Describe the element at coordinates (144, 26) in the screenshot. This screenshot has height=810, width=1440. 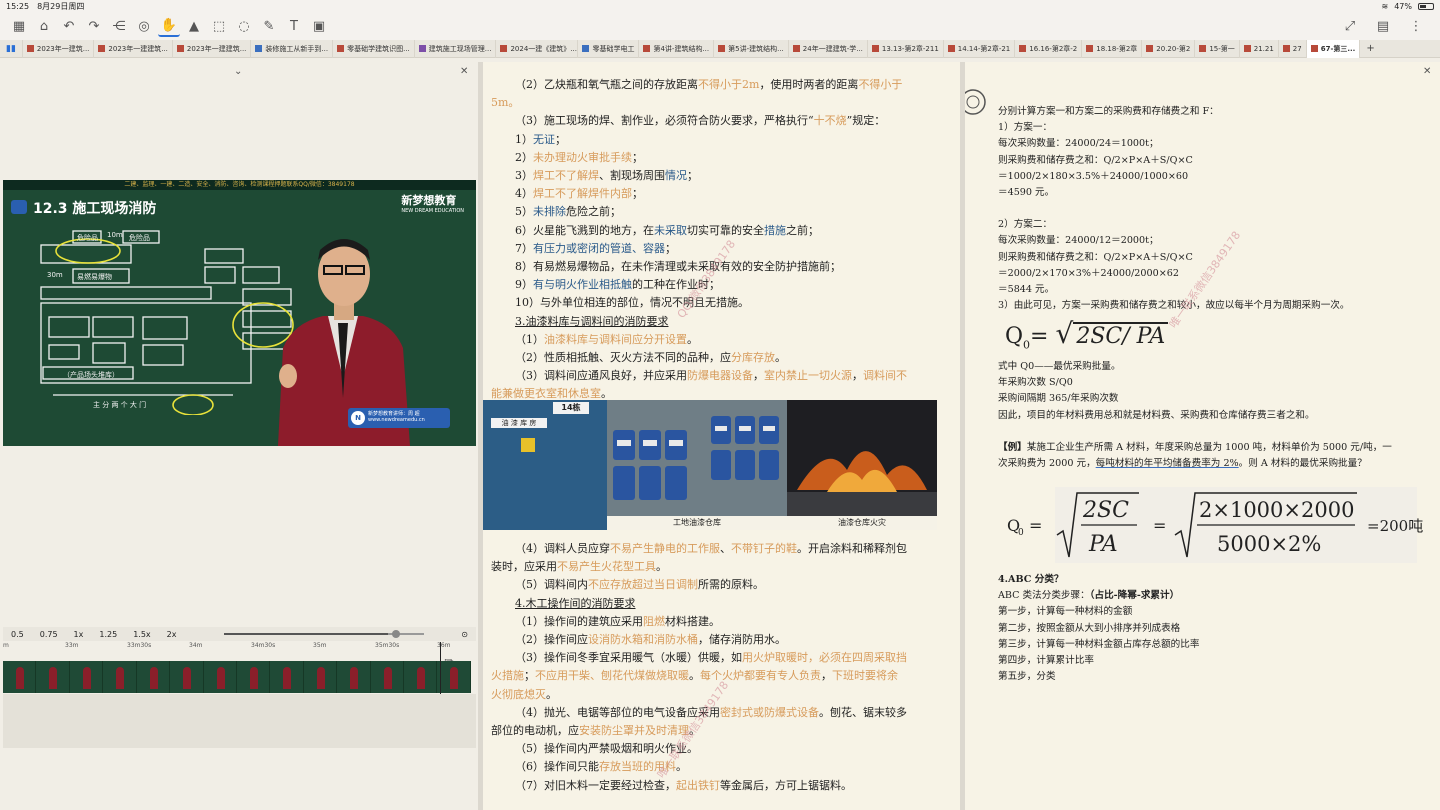
I see `target-icon: ◎` at that location.